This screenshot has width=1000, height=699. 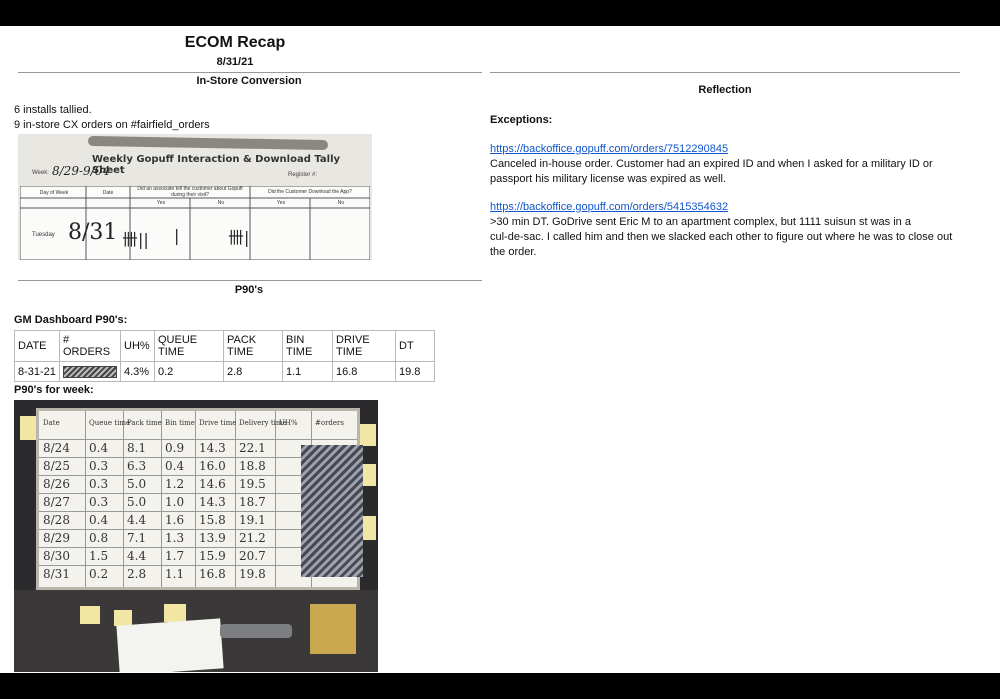 I want to click on exception-text-2c: the order., so click(x=513, y=252).